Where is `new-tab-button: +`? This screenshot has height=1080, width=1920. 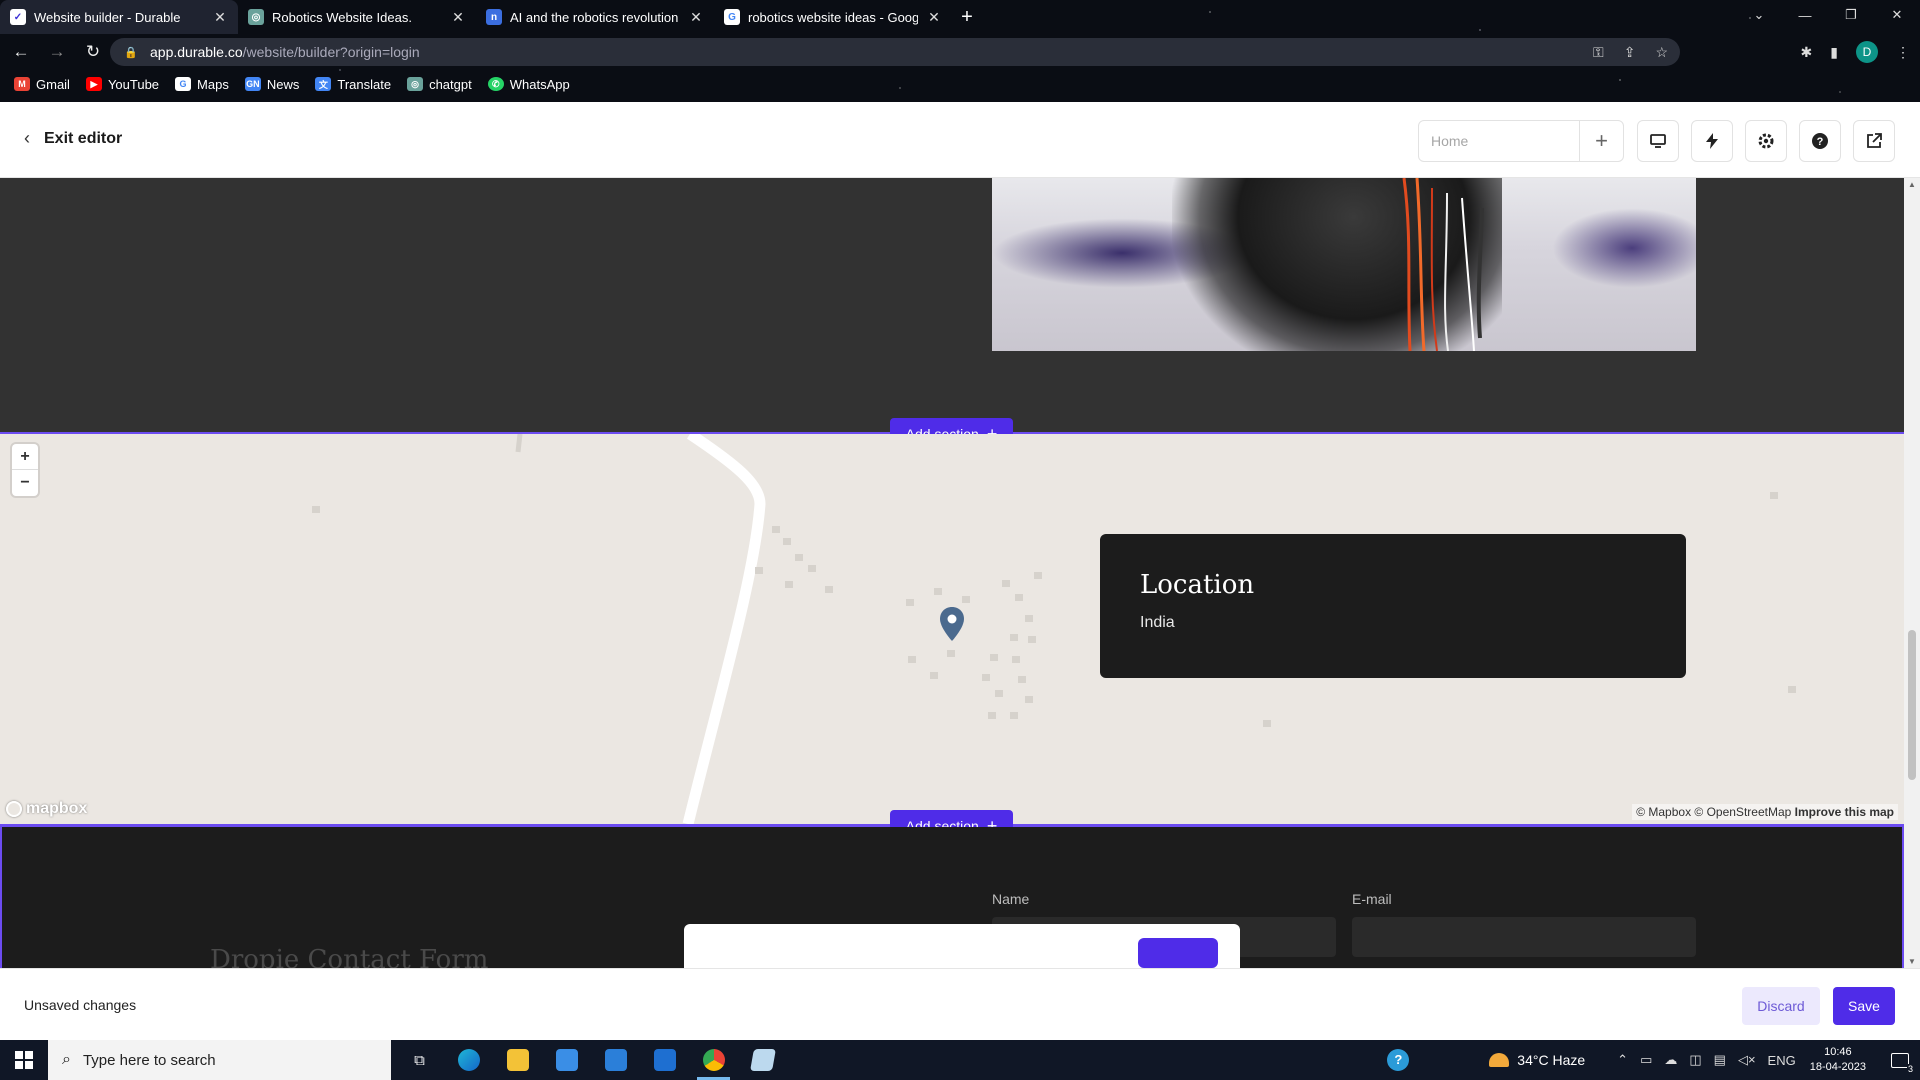
new-tab-button: + is located at coordinates (967, 17).